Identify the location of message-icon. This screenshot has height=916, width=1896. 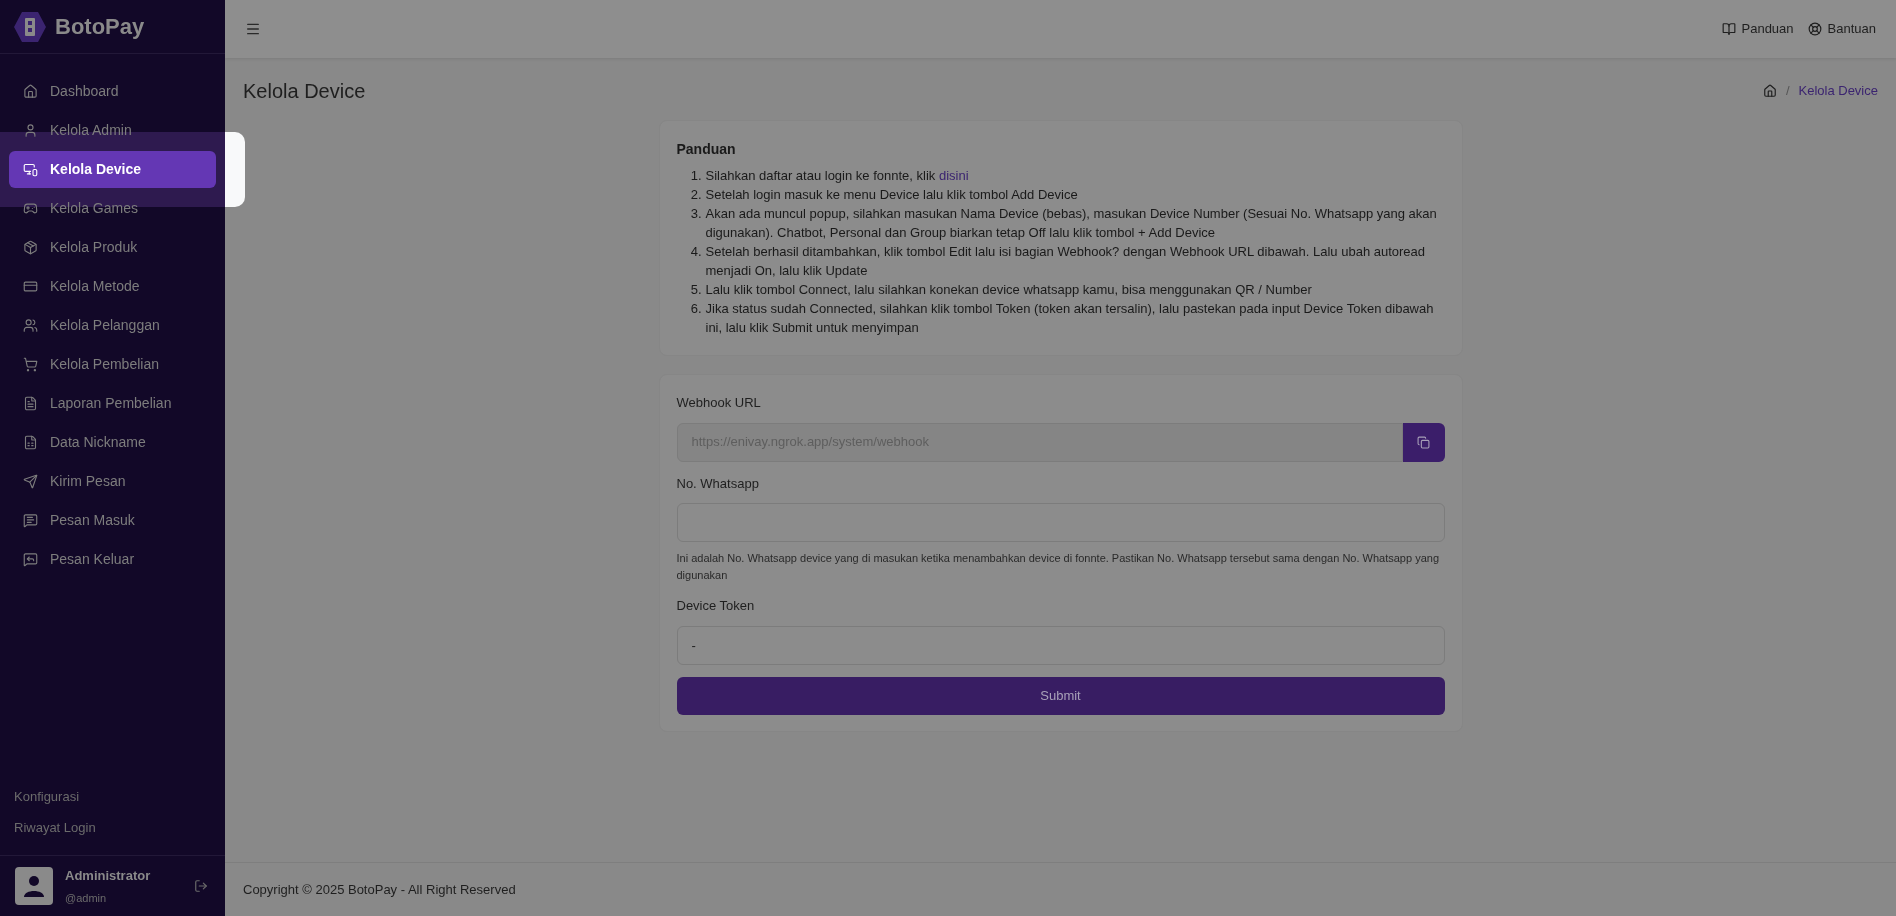
(30, 520).